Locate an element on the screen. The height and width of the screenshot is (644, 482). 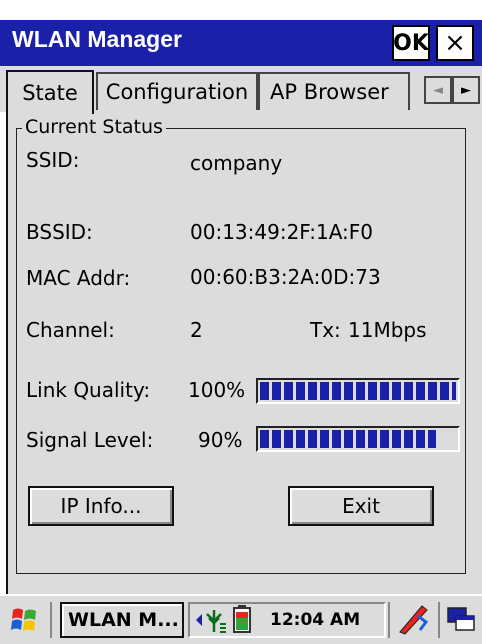
ssid-label: SSID: is located at coordinates (53, 160).